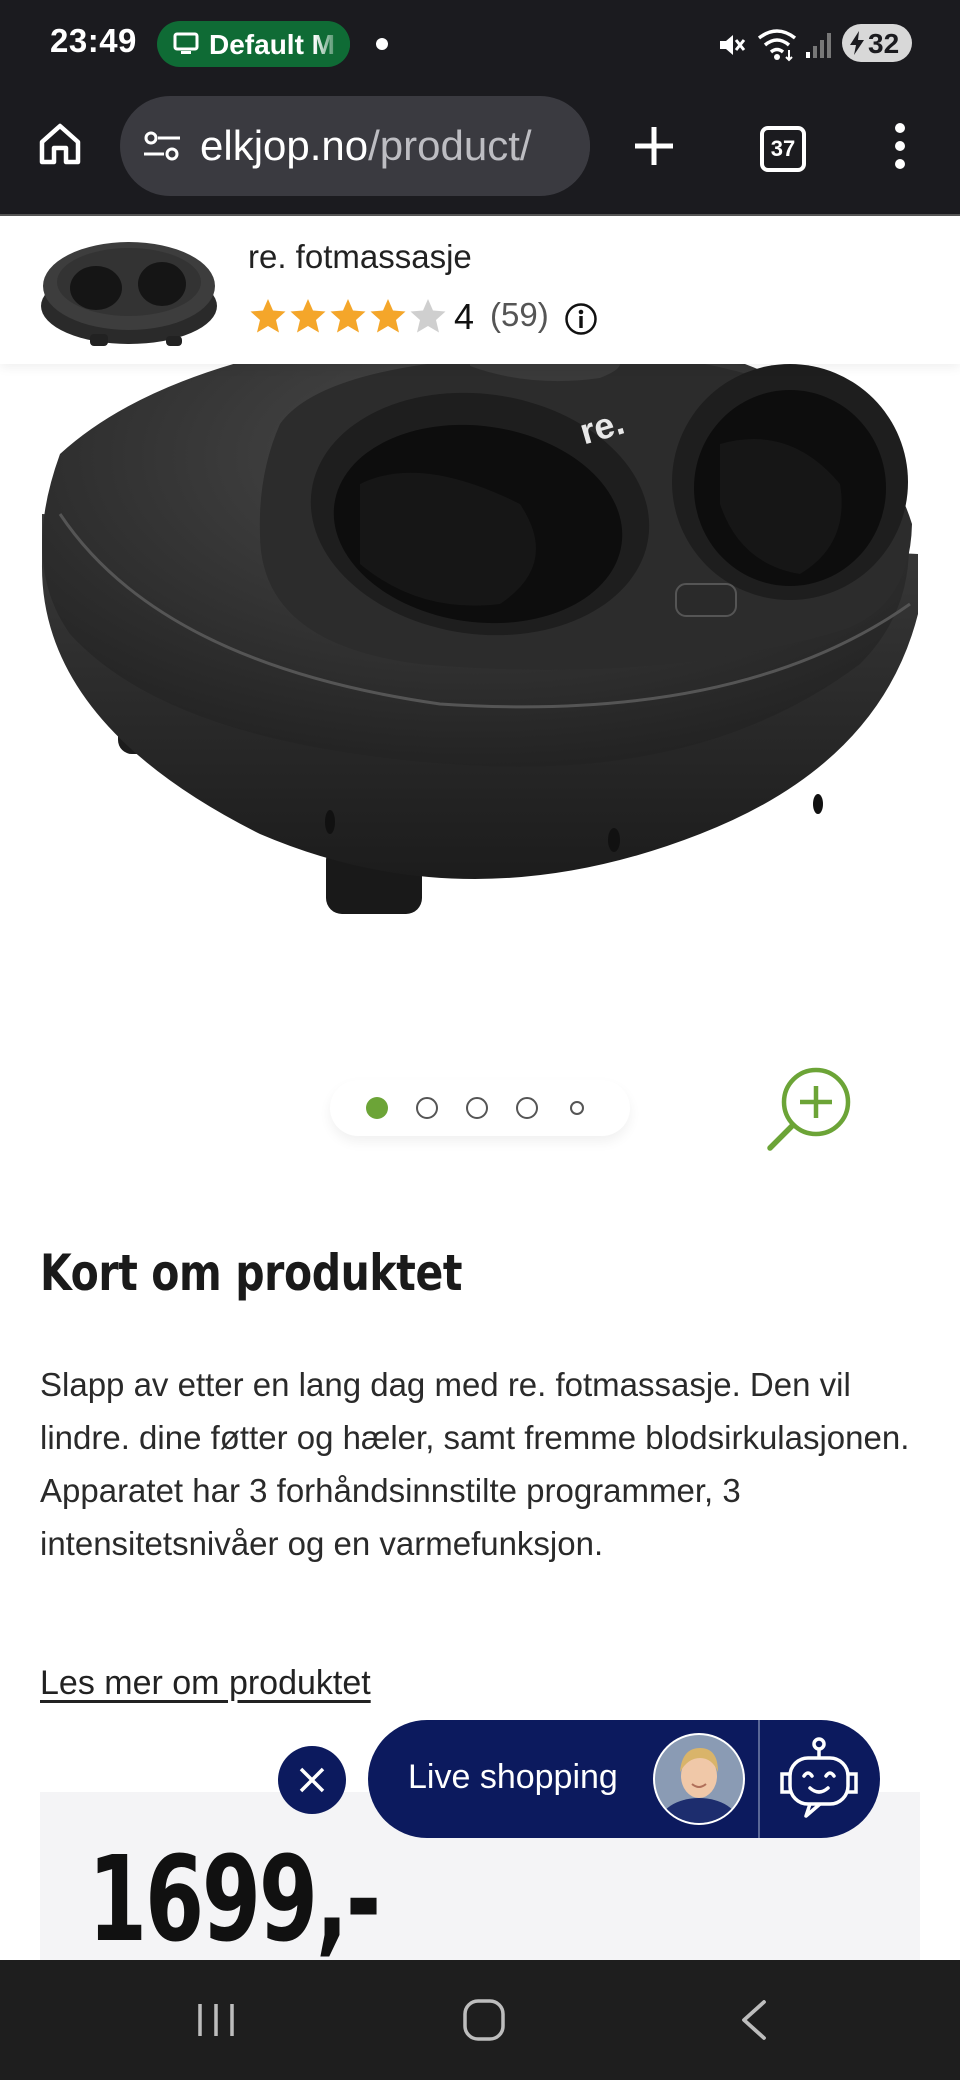  What do you see at coordinates (754, 2020) in the screenshot?
I see `back-icon` at bounding box center [754, 2020].